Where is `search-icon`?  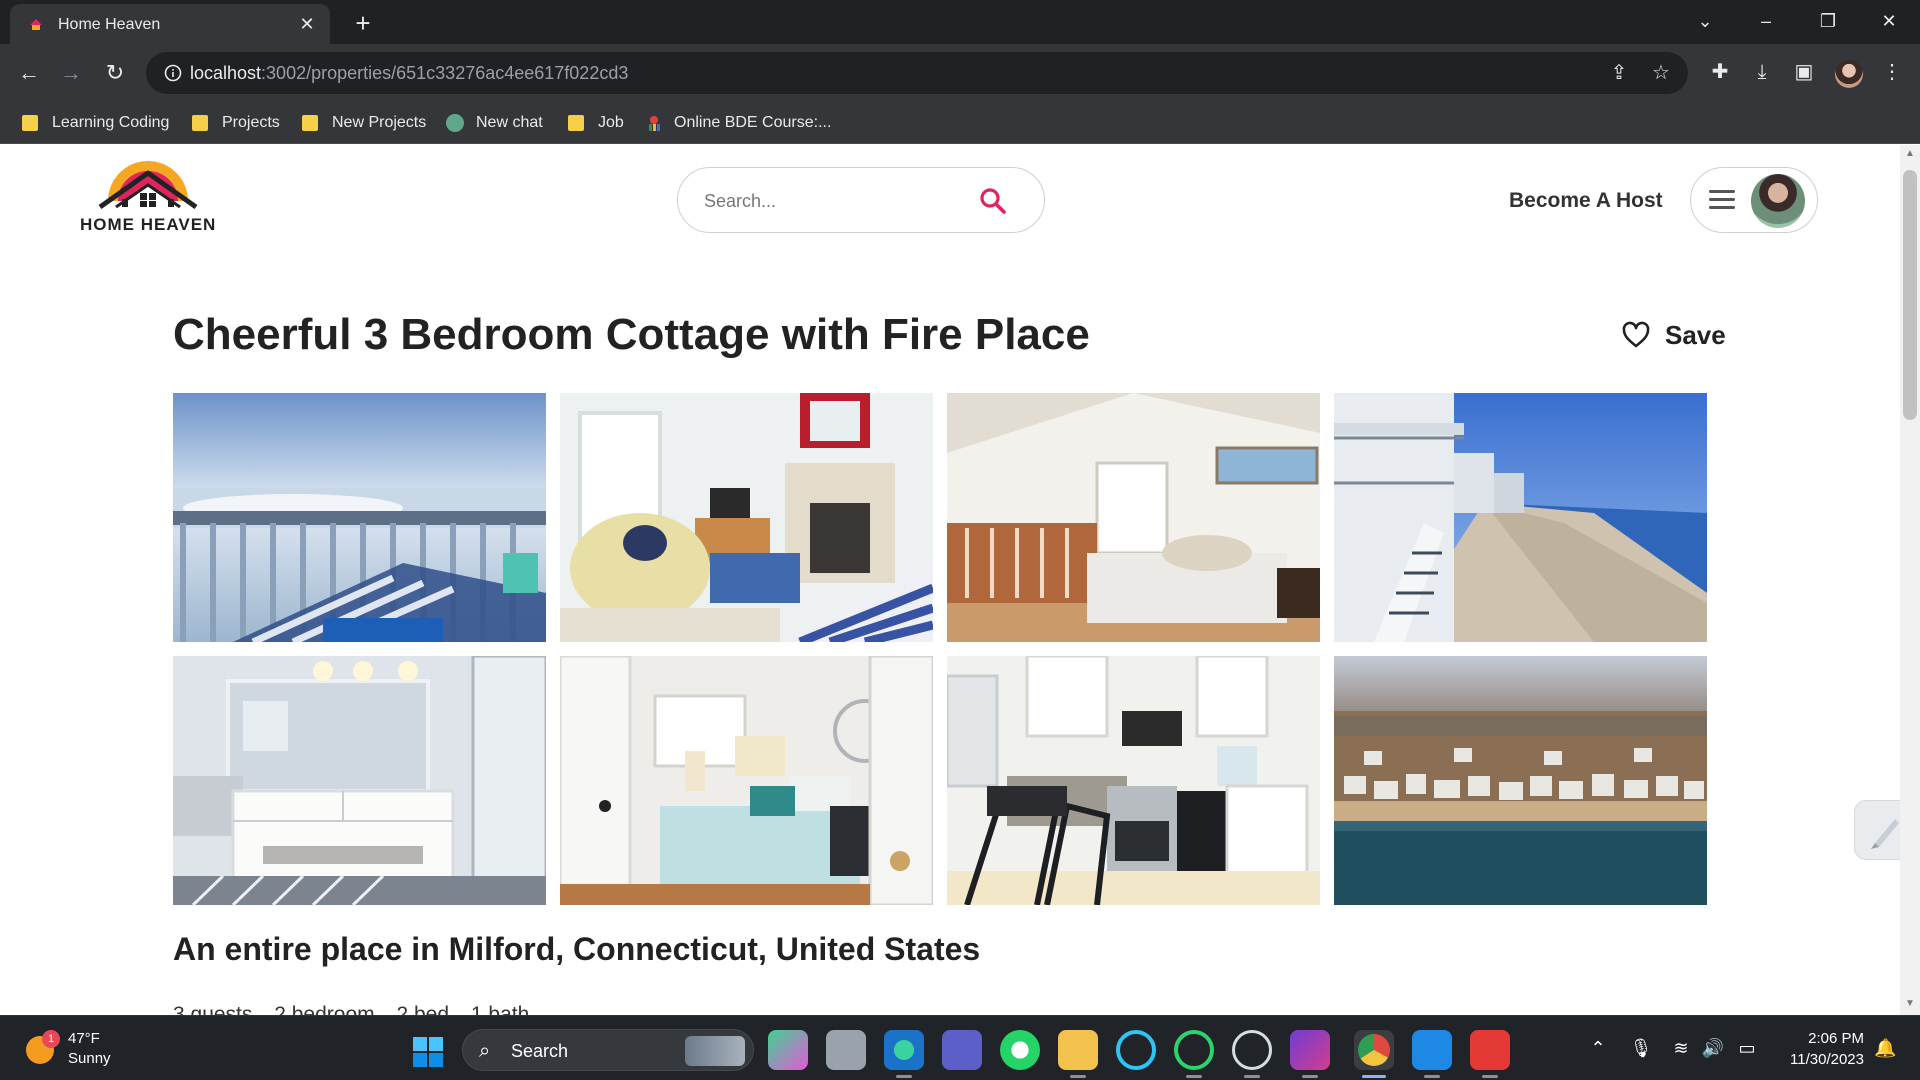
search-icon is located at coordinates (993, 201).